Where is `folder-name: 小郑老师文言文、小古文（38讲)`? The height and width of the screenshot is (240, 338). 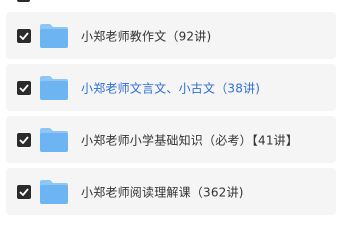
folder-name: 小郑老师文言文、小古文（38讲) is located at coordinates (170, 87).